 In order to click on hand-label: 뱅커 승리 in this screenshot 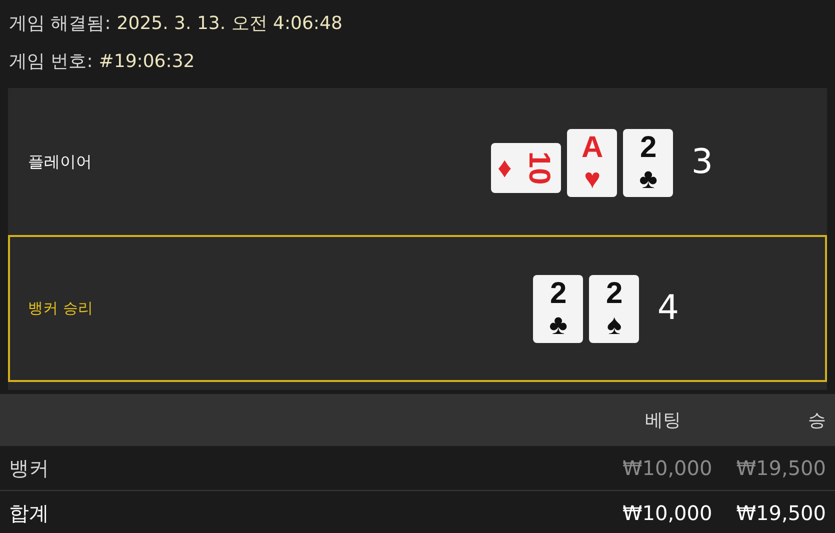, I will do `click(60, 309)`.